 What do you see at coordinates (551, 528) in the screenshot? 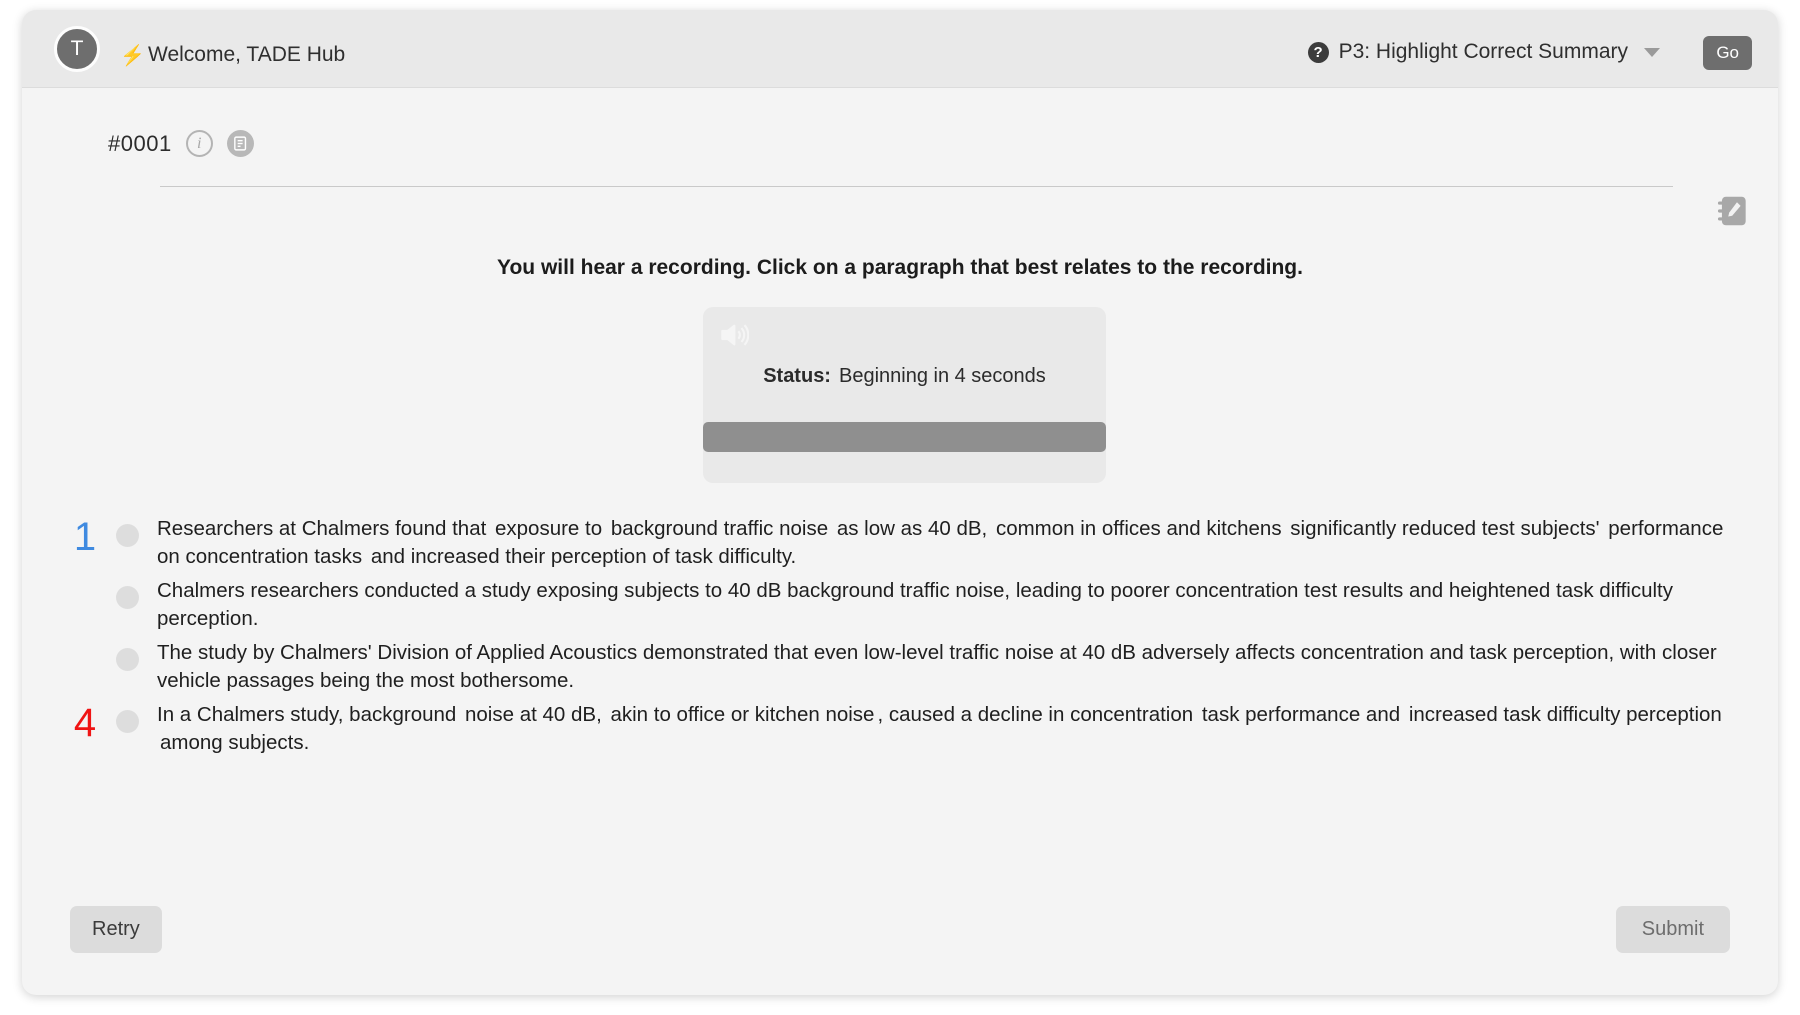
I see `highlight-span: exposure to` at bounding box center [551, 528].